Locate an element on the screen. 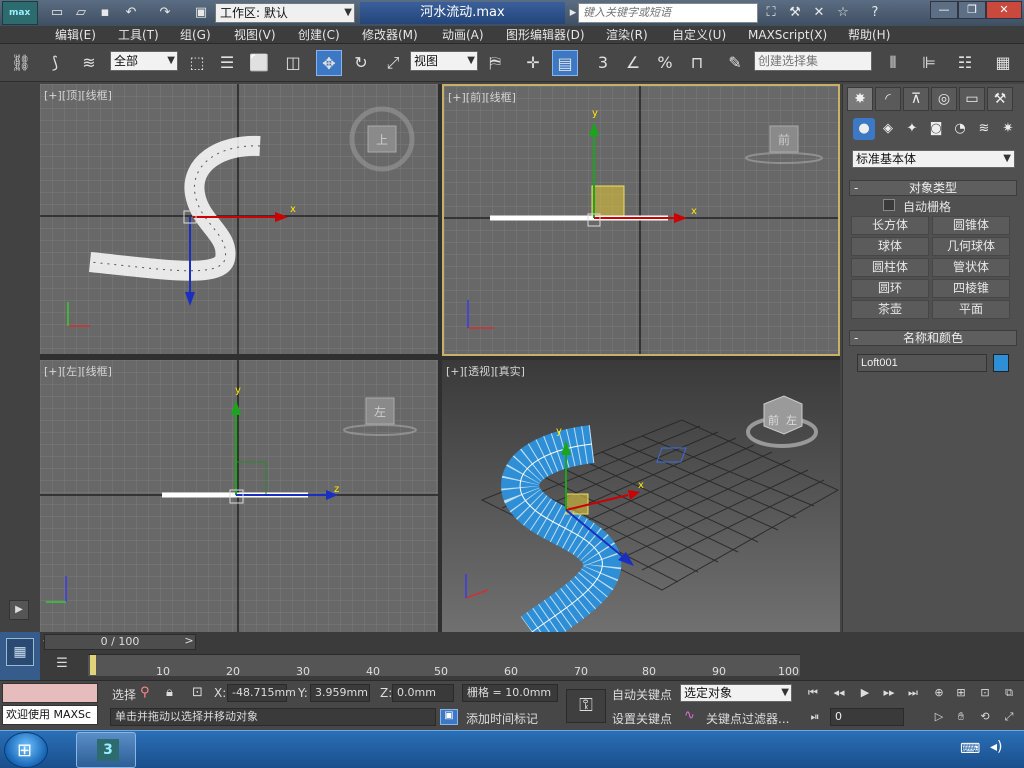 The image size is (1024, 768). maxscript-mini-listener: 欢迎使用 MAXSc is located at coordinates (50, 715).